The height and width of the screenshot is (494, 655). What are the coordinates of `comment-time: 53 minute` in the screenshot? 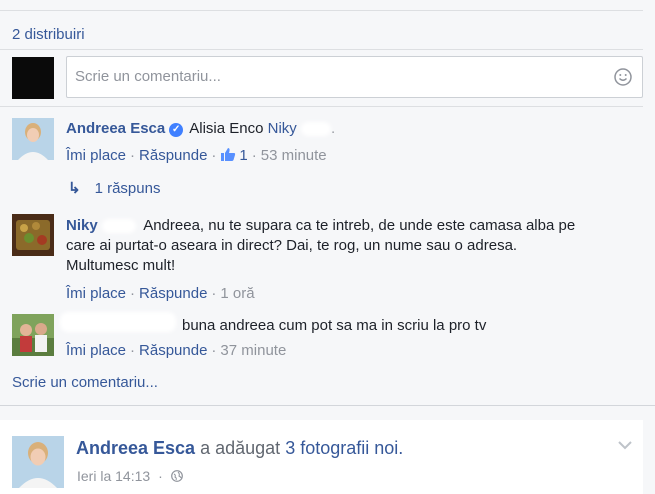 It's located at (294, 155).